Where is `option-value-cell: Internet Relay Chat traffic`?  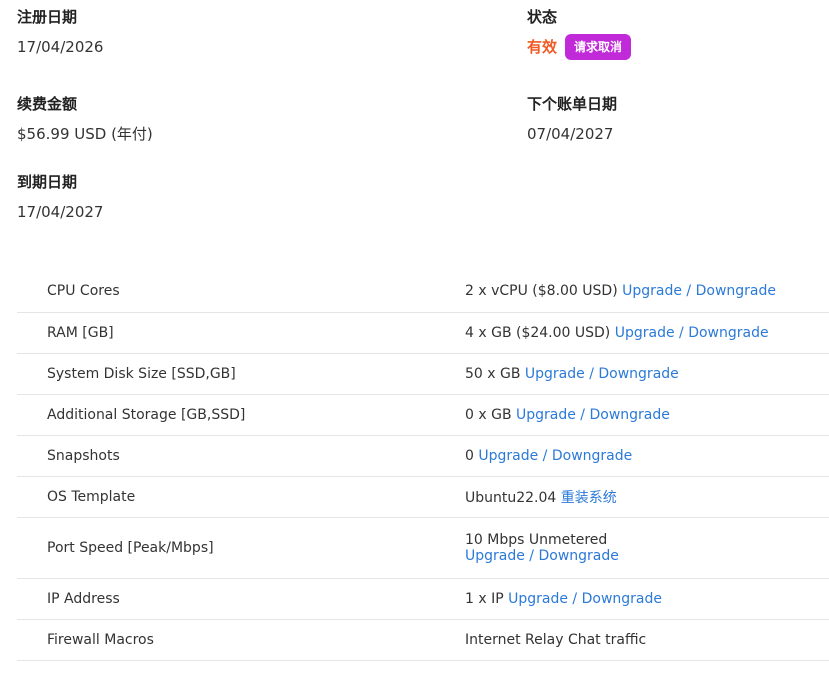
option-value-cell: Internet Relay Chat traffic is located at coordinates (647, 640).